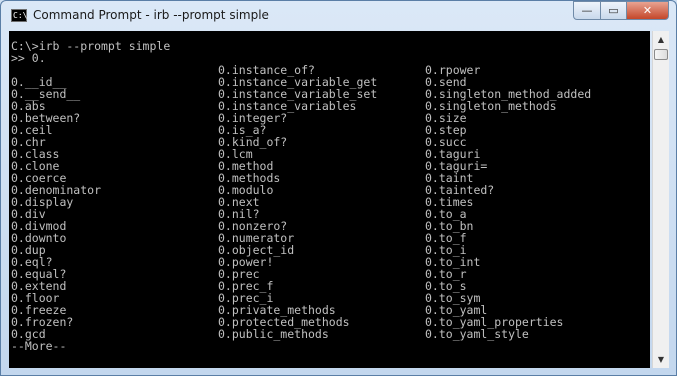 The width and height of the screenshot is (677, 376). I want to click on console-cell: 0.to_yaml_style, so click(477, 334).